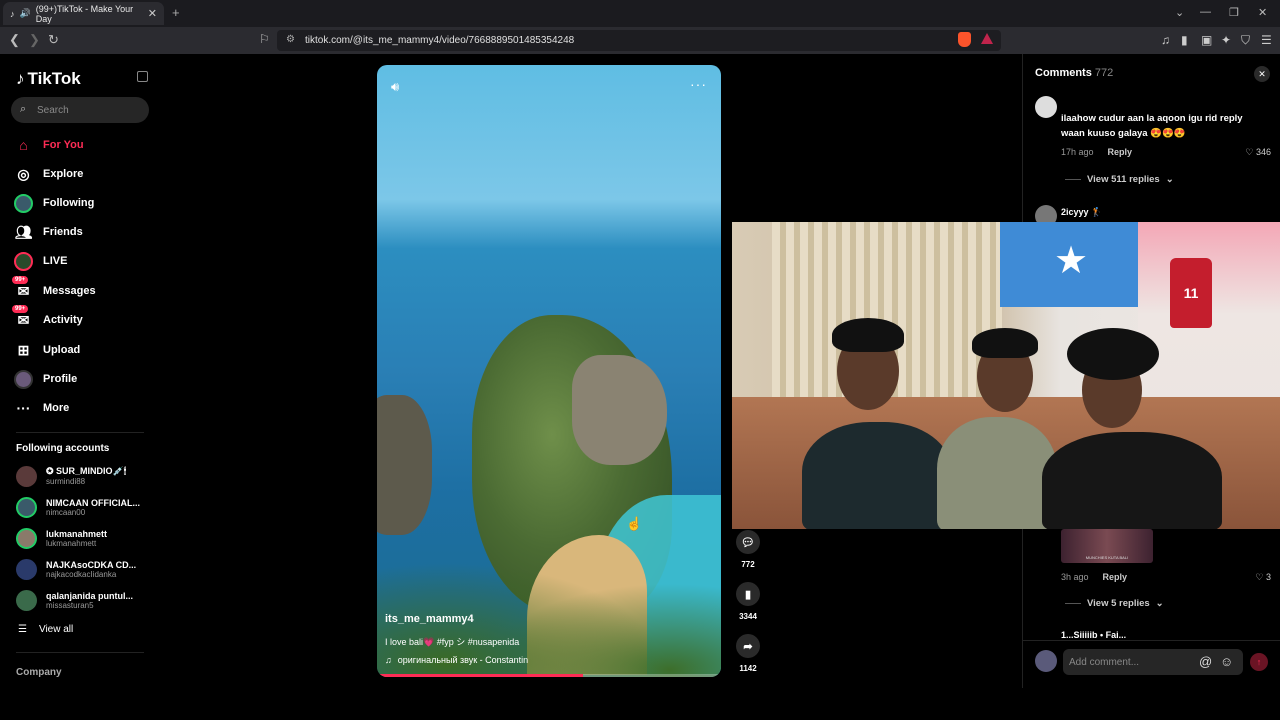 This screenshot has width=1280, height=720. Describe the element at coordinates (84, 232) in the screenshot. I see `nav-friends: 👥︎ Friends` at that location.